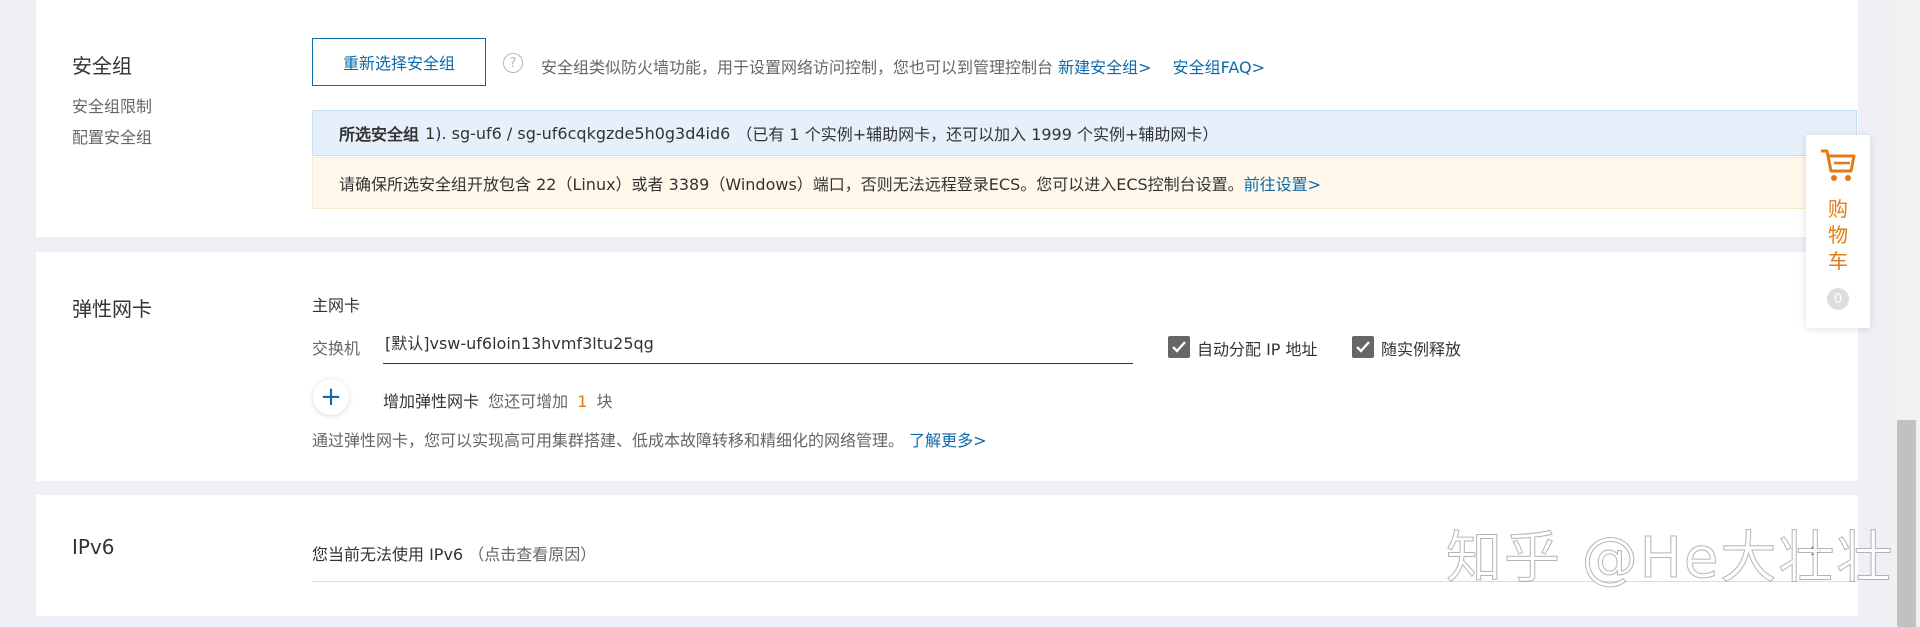 The height and width of the screenshot is (627, 1920). What do you see at coordinates (431, 401) in the screenshot?
I see `add-eni-label: 增加弹性网卡` at bounding box center [431, 401].